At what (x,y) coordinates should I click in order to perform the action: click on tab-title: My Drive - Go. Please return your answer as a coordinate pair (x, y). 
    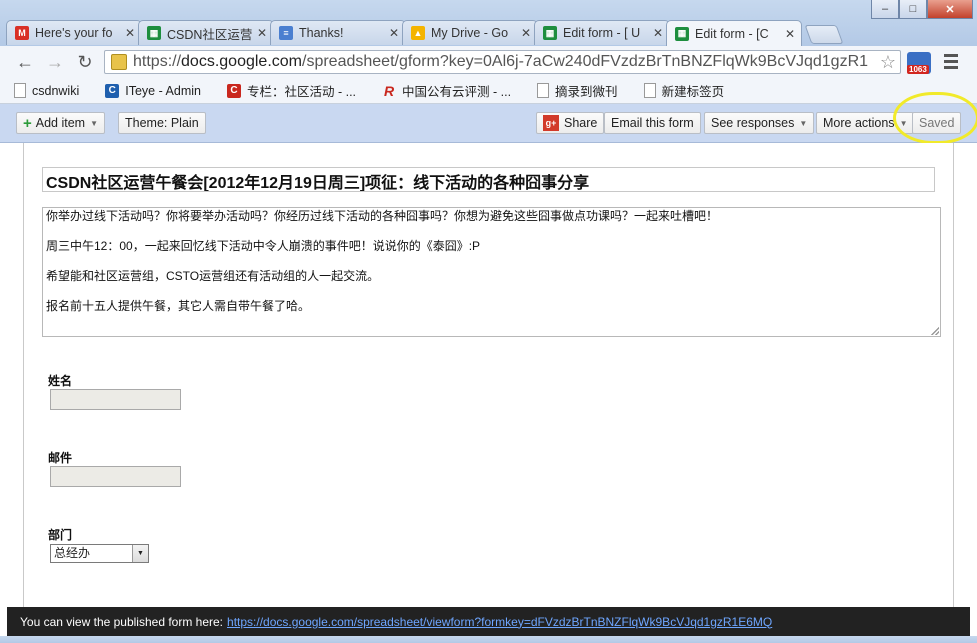
    Looking at the image, I should click on (470, 33).